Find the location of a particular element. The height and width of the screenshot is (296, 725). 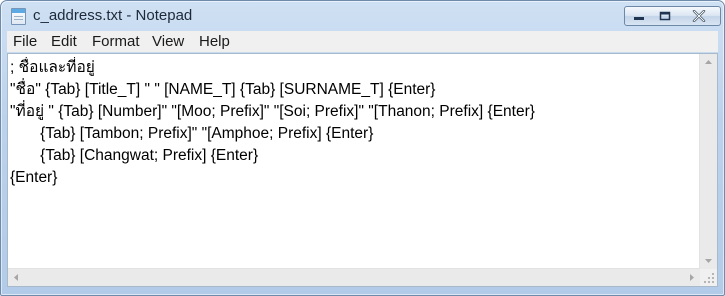

notepad-icon is located at coordinates (18, 16).